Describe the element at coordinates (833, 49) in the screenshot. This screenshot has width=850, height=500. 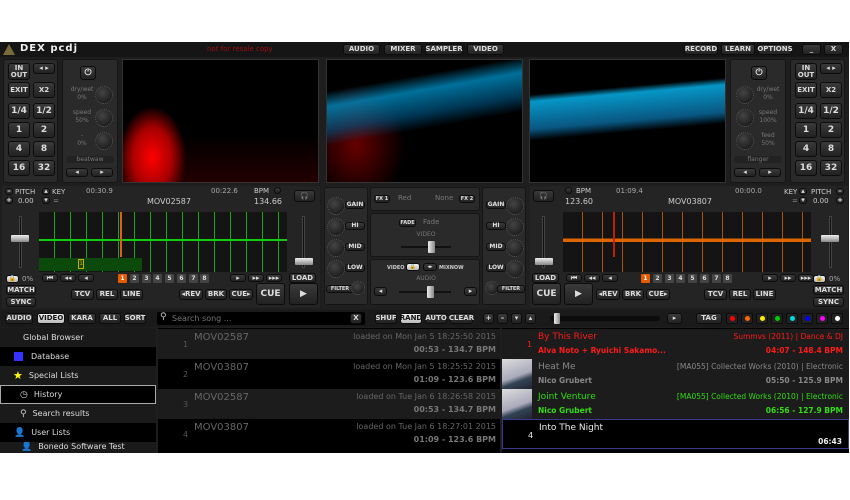
I see `close-button: X` at that location.